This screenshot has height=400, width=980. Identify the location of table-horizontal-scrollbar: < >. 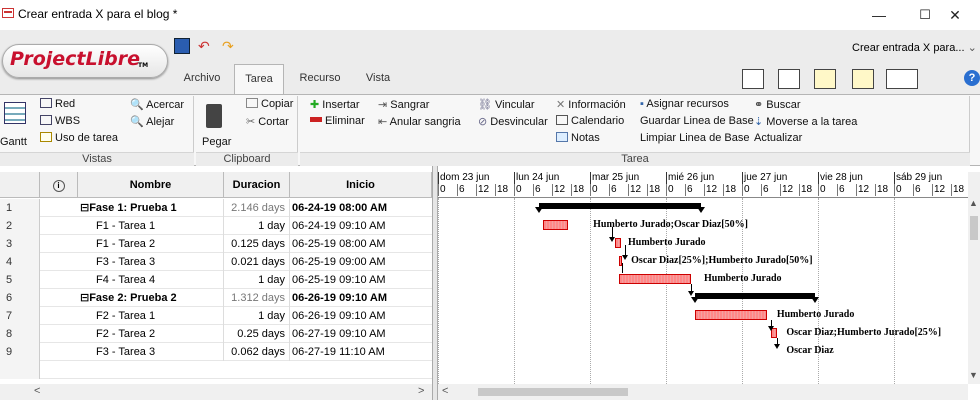
(231, 392).